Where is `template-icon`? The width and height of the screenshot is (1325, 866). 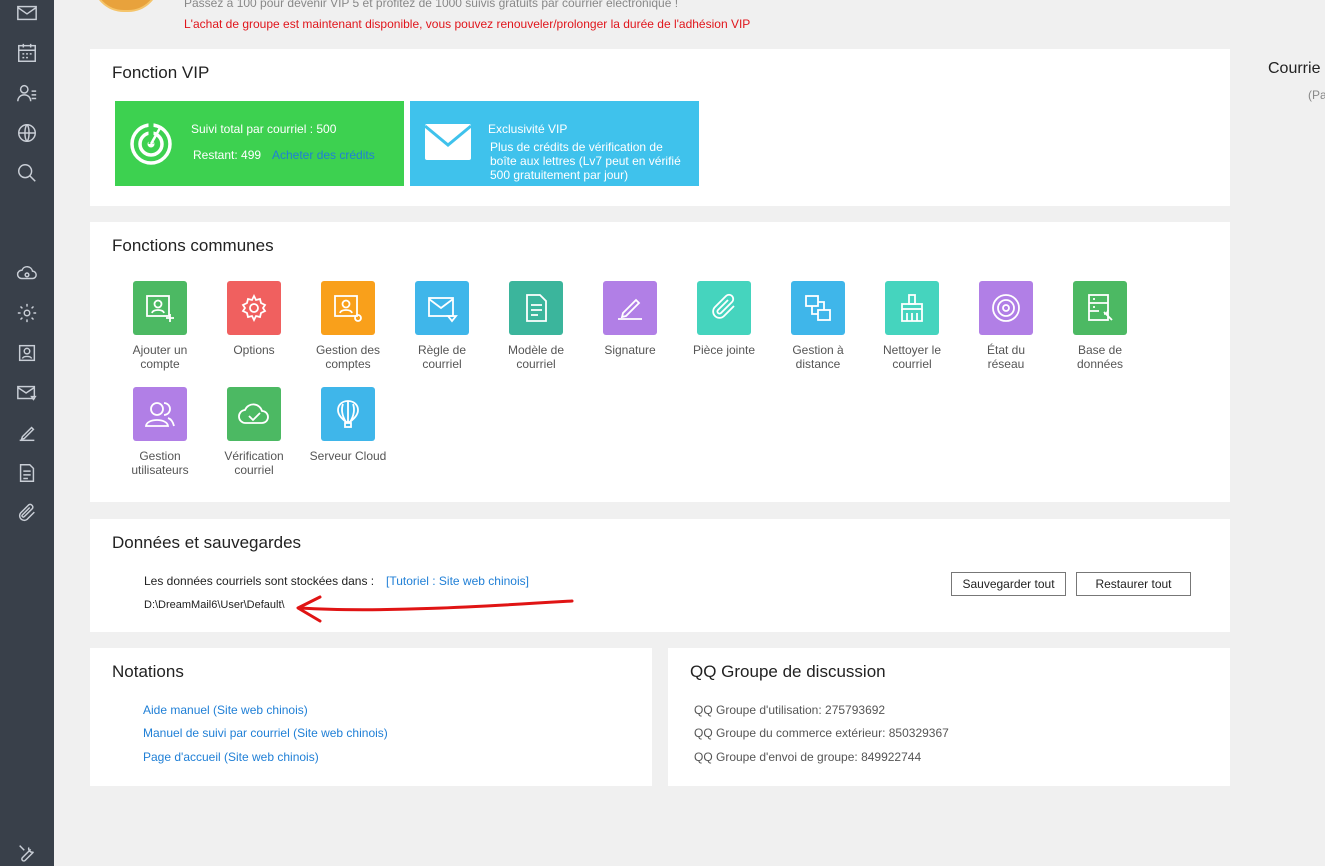
template-icon is located at coordinates (536, 308).